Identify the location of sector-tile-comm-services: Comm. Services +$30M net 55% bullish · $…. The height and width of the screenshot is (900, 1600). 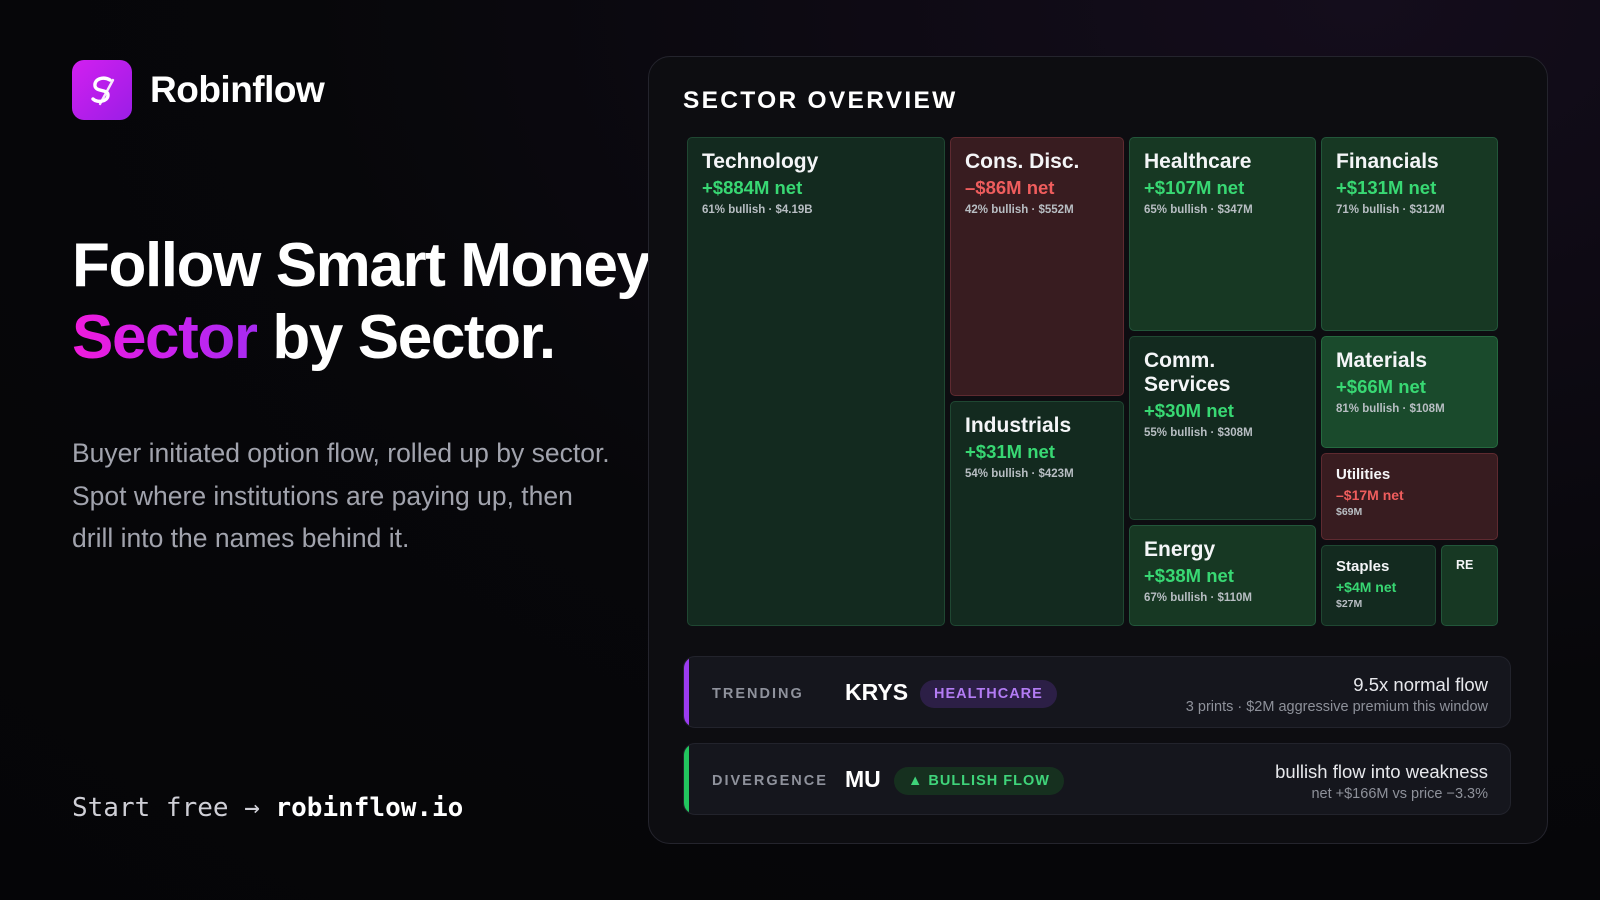
(1222, 428).